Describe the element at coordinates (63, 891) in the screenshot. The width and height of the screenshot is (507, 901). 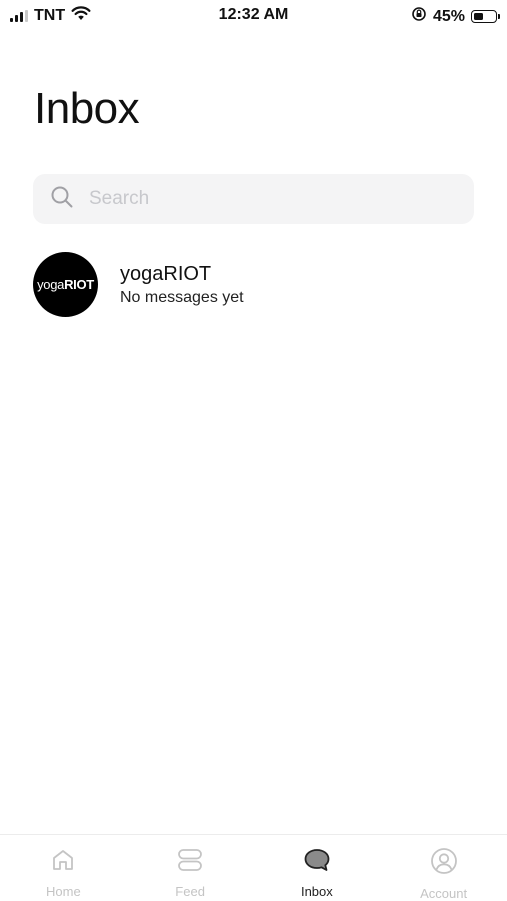
I see `tab-home-label: Home` at that location.